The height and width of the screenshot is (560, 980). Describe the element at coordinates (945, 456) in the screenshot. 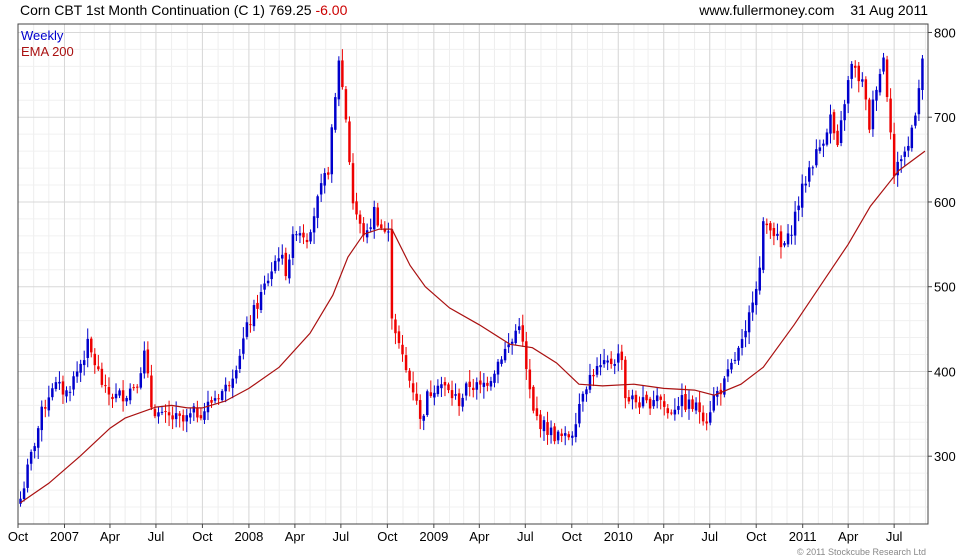

I see `y-tick-label: 300` at that location.